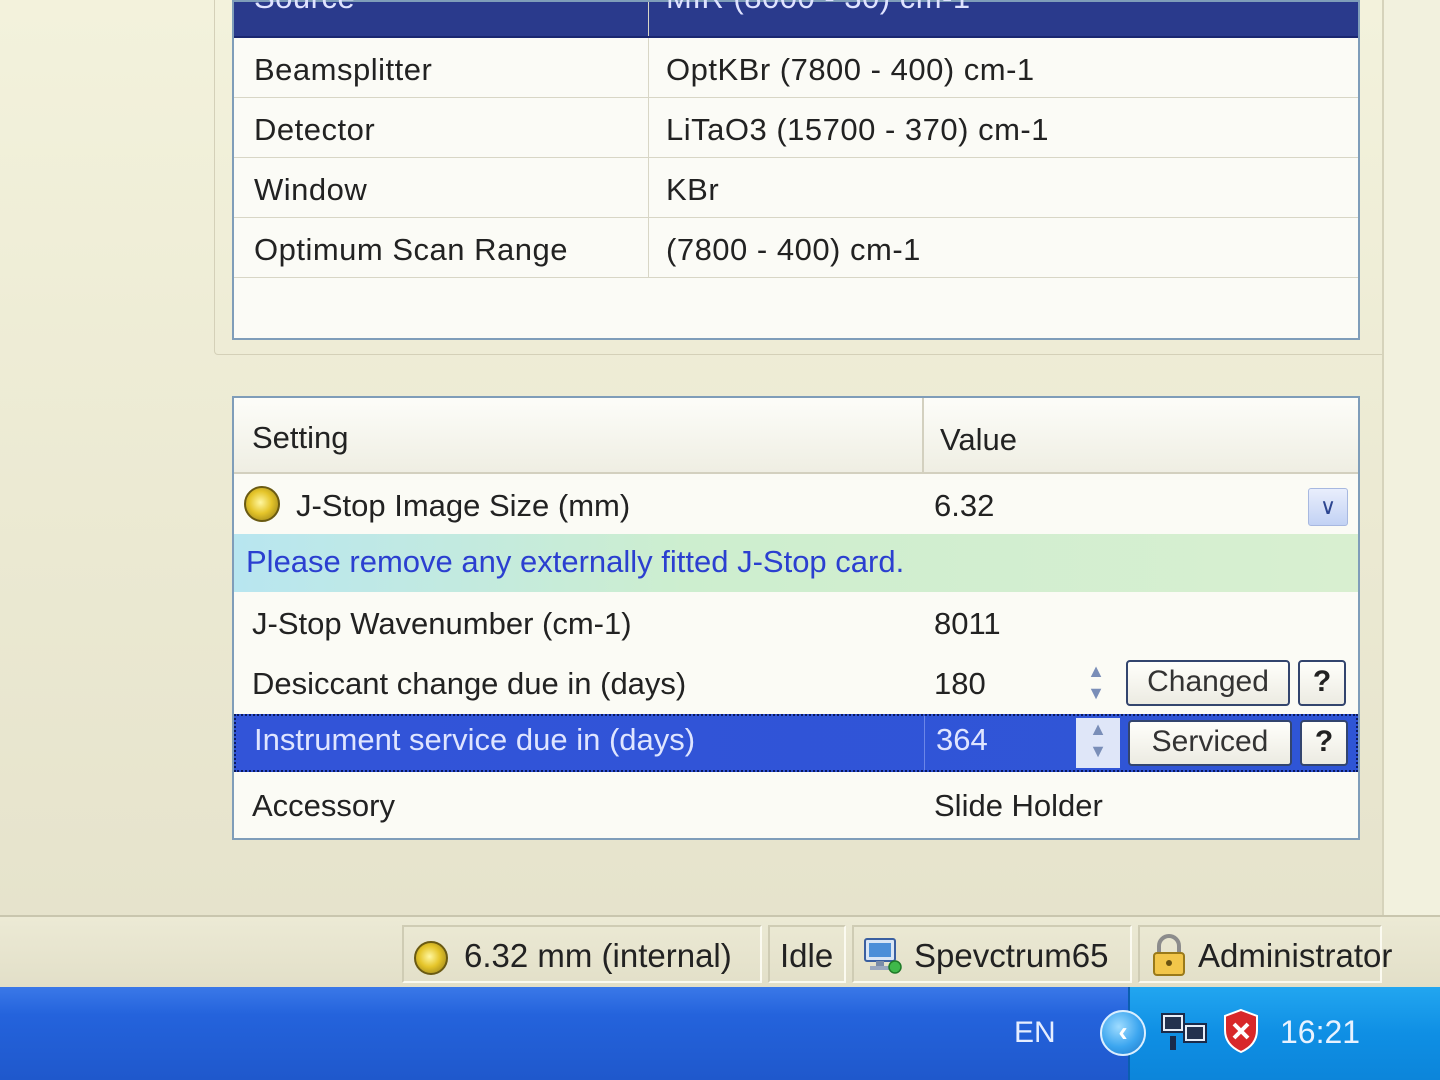 This screenshot has width=1440, height=1080. What do you see at coordinates (598, 955) in the screenshot?
I see `status-jstop-text: 6.32 mm (internal)` at bounding box center [598, 955].